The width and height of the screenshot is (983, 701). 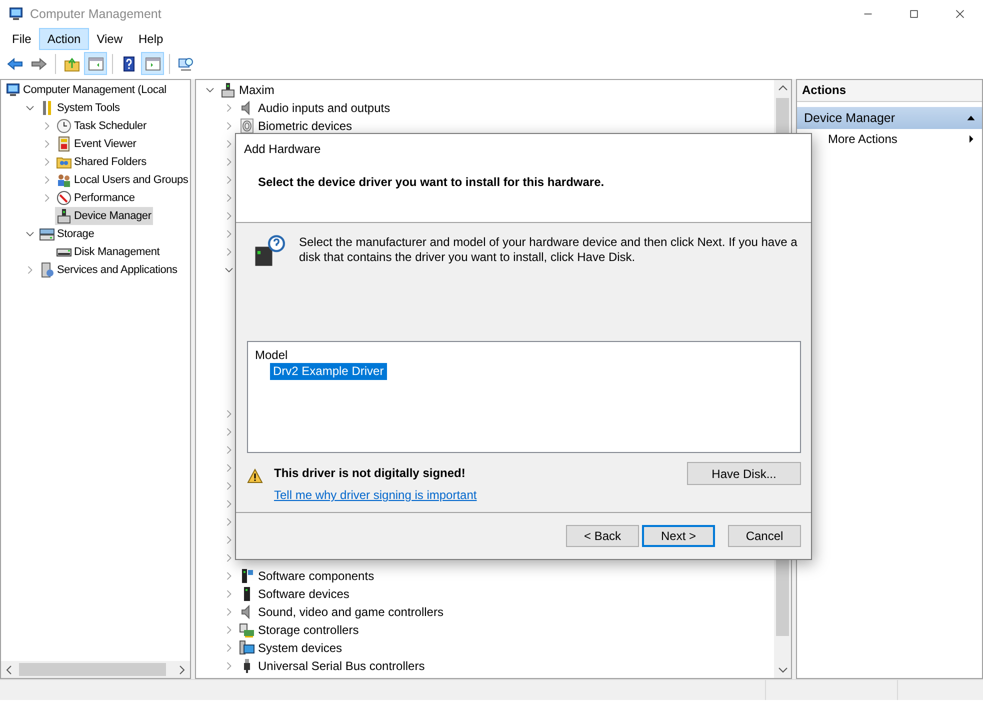 I want to click on monitor-magnifier-icon, so click(x=186, y=64).